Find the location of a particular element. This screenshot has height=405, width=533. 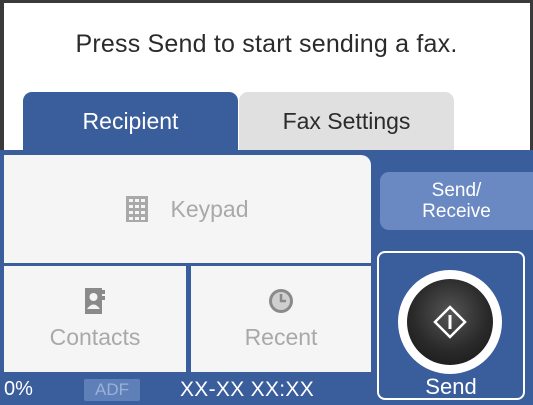

send-label: Send is located at coordinates (451, 386).